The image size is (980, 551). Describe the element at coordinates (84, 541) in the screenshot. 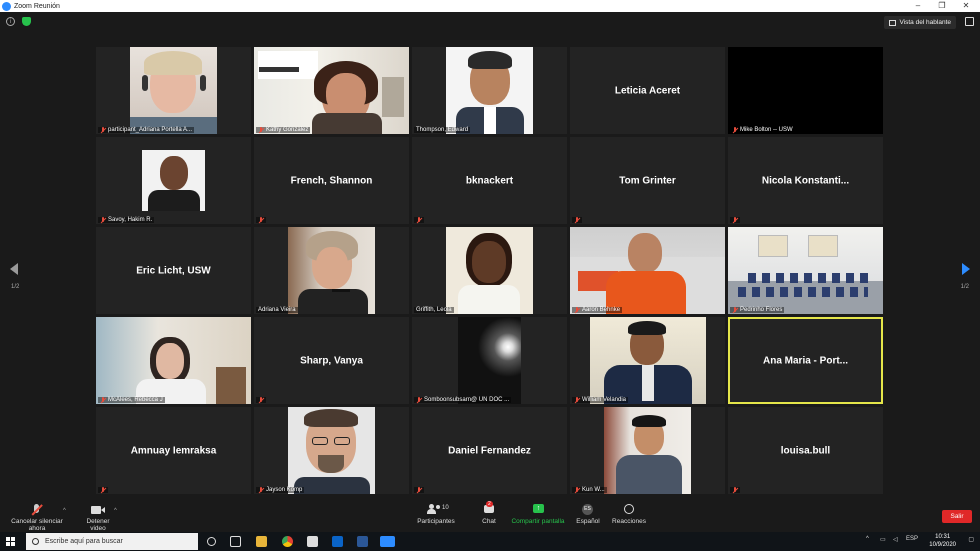

I see `taskbar-search-placeholder: Escribe aquí para buscar` at that location.